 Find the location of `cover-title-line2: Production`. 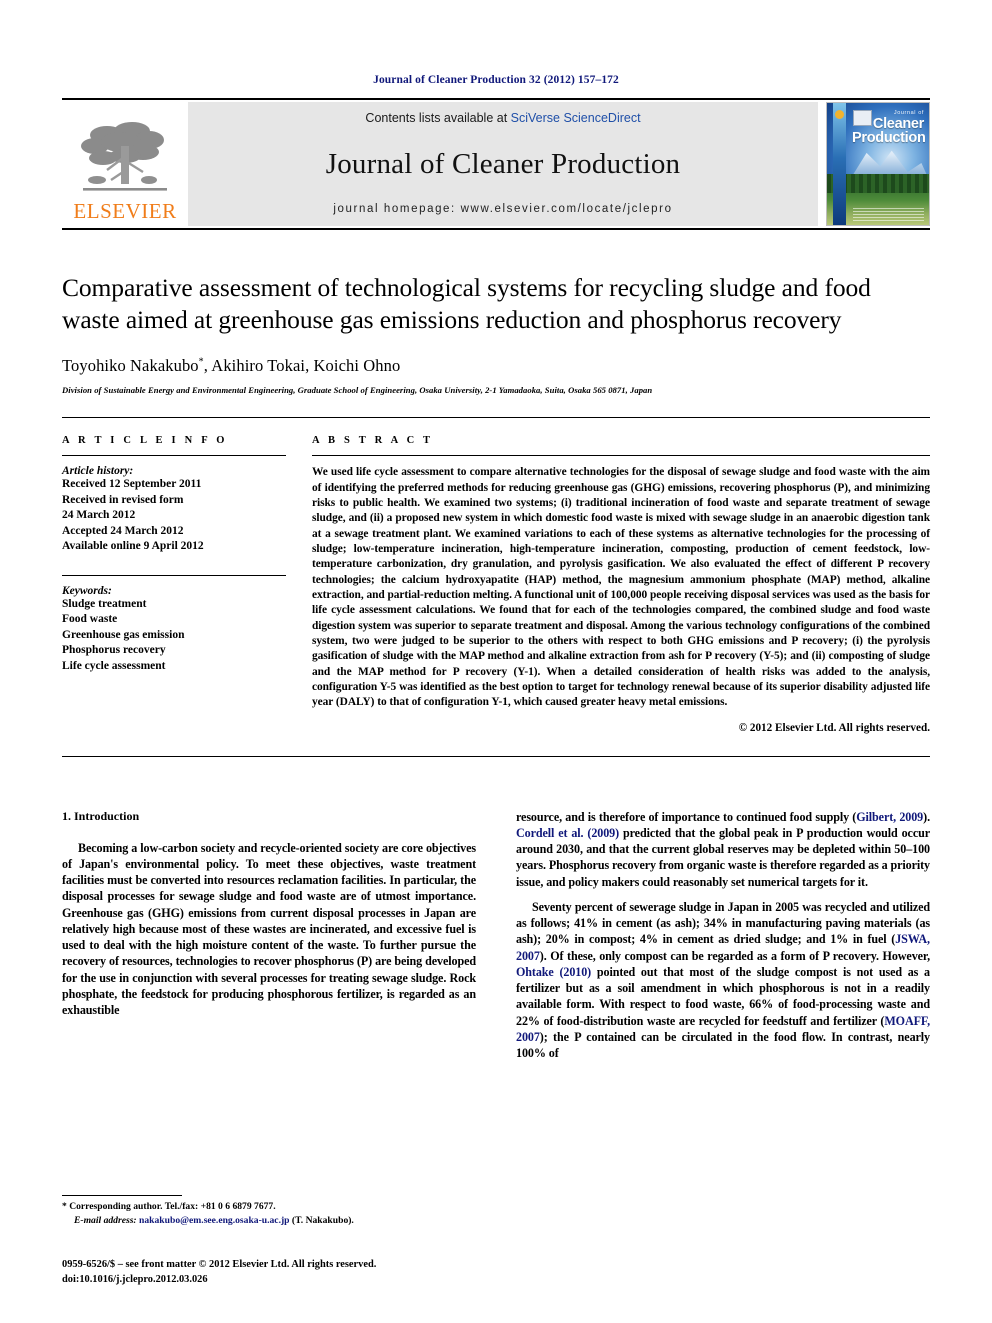

cover-title-line2: Production is located at coordinates (889, 138).